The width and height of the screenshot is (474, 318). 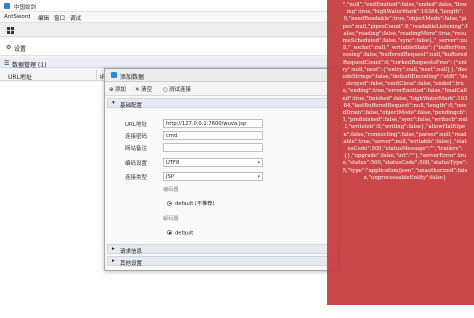 I want to click on decoder-default-option: default, so click(x=180, y=233).